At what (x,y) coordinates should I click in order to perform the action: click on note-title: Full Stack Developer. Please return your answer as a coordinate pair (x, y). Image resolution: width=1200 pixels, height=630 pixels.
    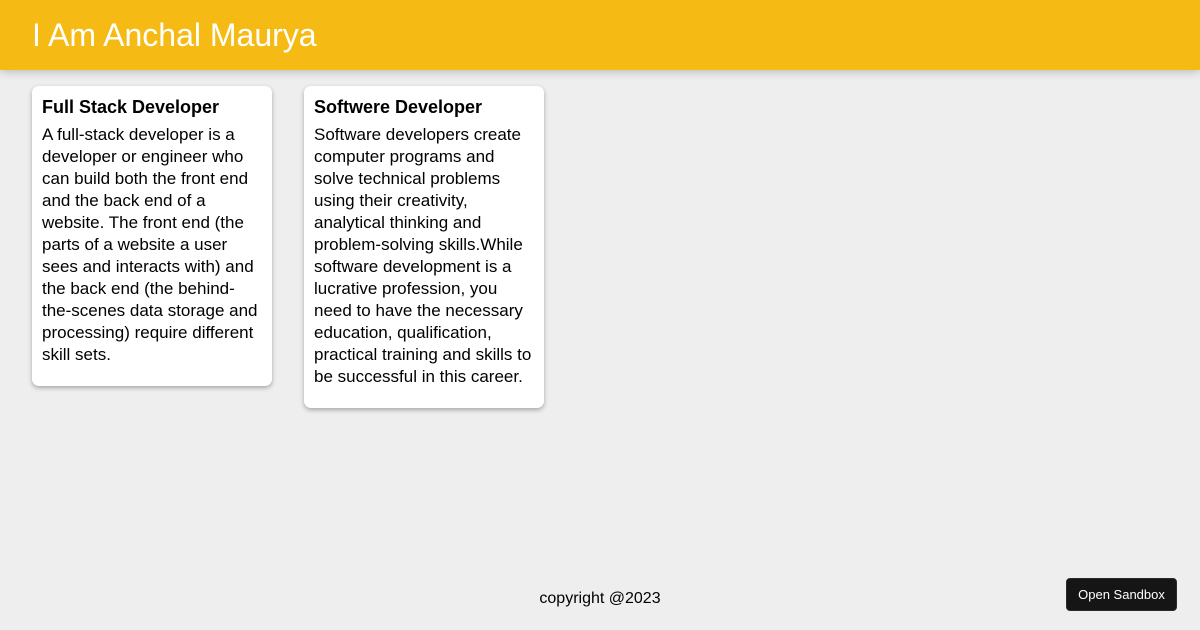
    Looking at the image, I should click on (131, 107).